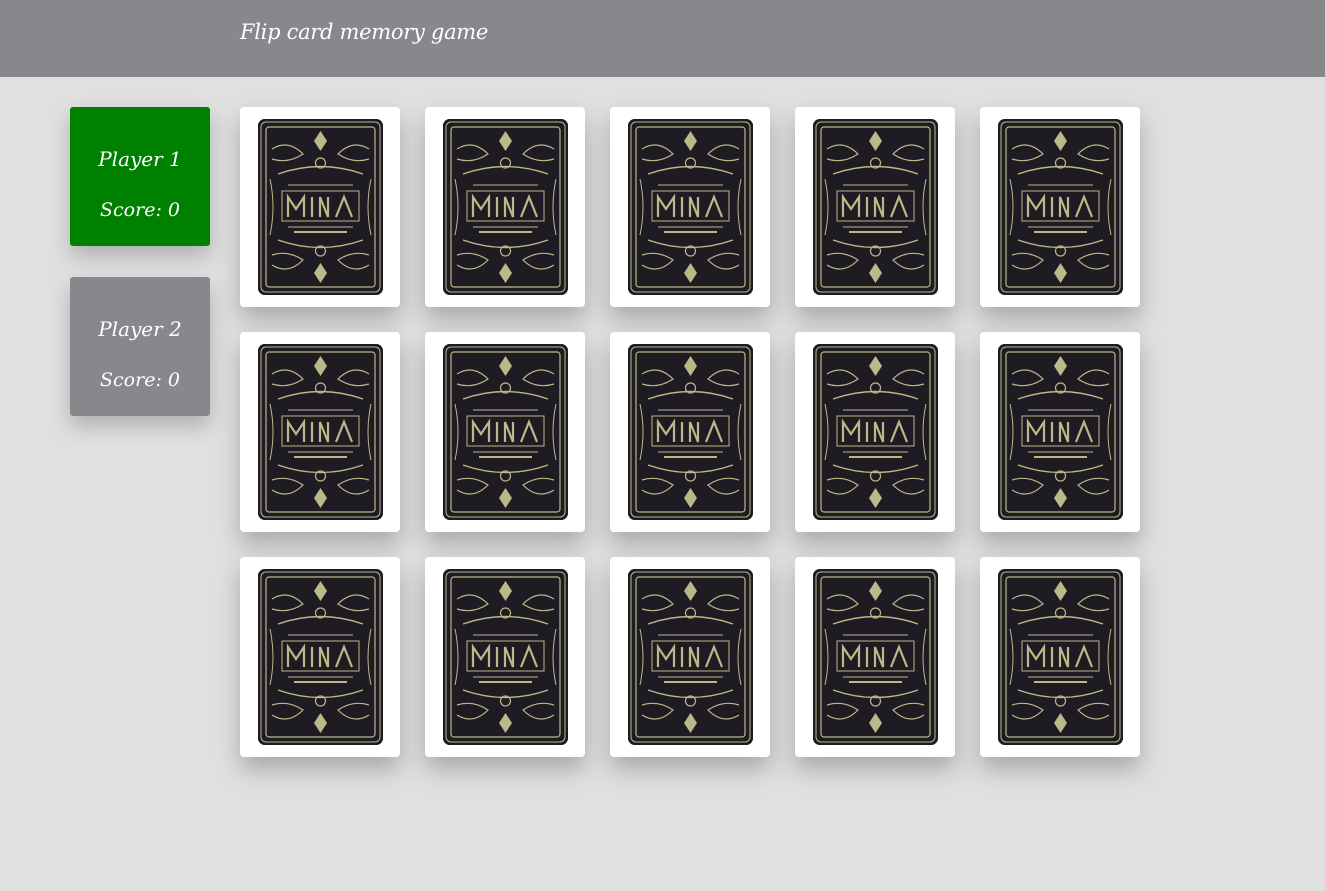 This screenshot has width=1325, height=891. What do you see at coordinates (134, 380) in the screenshot?
I see `player-2-score-label: Score:` at bounding box center [134, 380].